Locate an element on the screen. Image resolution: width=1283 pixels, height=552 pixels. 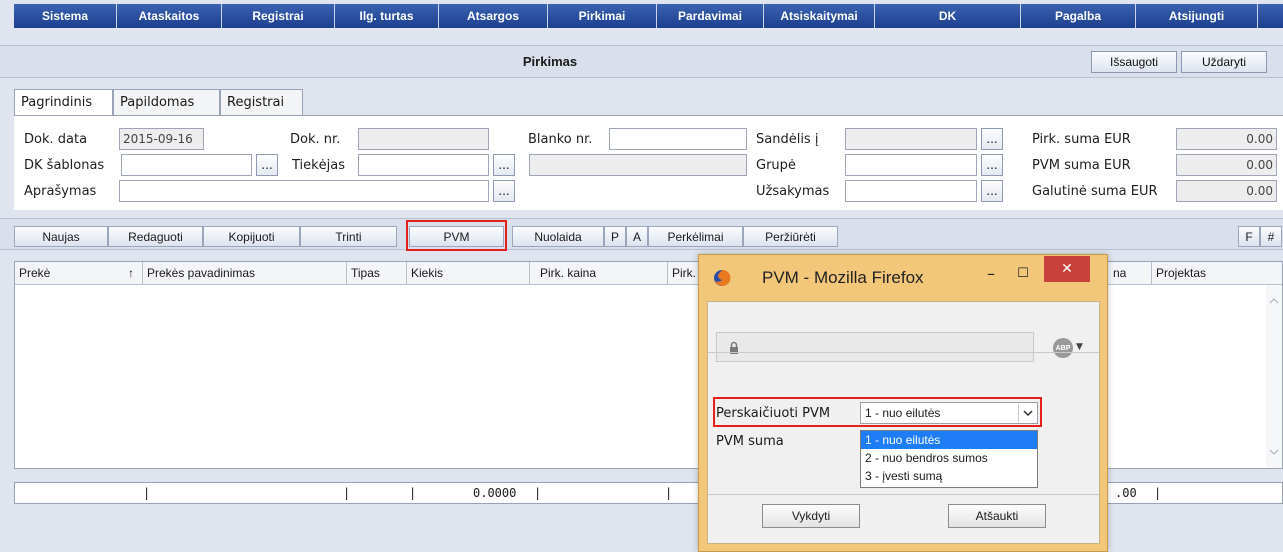
aprasymas-field is located at coordinates (304, 191).